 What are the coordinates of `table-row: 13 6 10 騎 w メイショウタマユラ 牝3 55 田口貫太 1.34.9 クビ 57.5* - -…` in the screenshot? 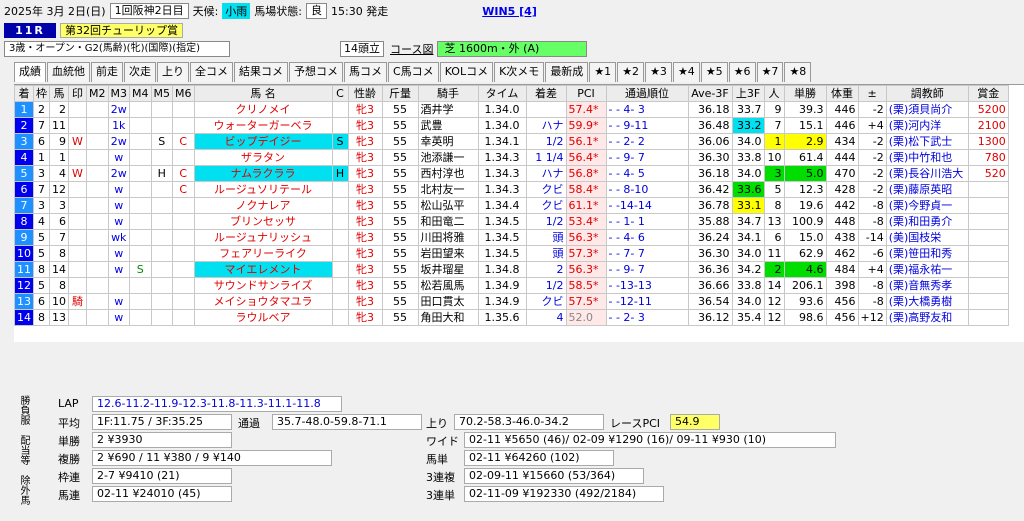 It's located at (511, 301).